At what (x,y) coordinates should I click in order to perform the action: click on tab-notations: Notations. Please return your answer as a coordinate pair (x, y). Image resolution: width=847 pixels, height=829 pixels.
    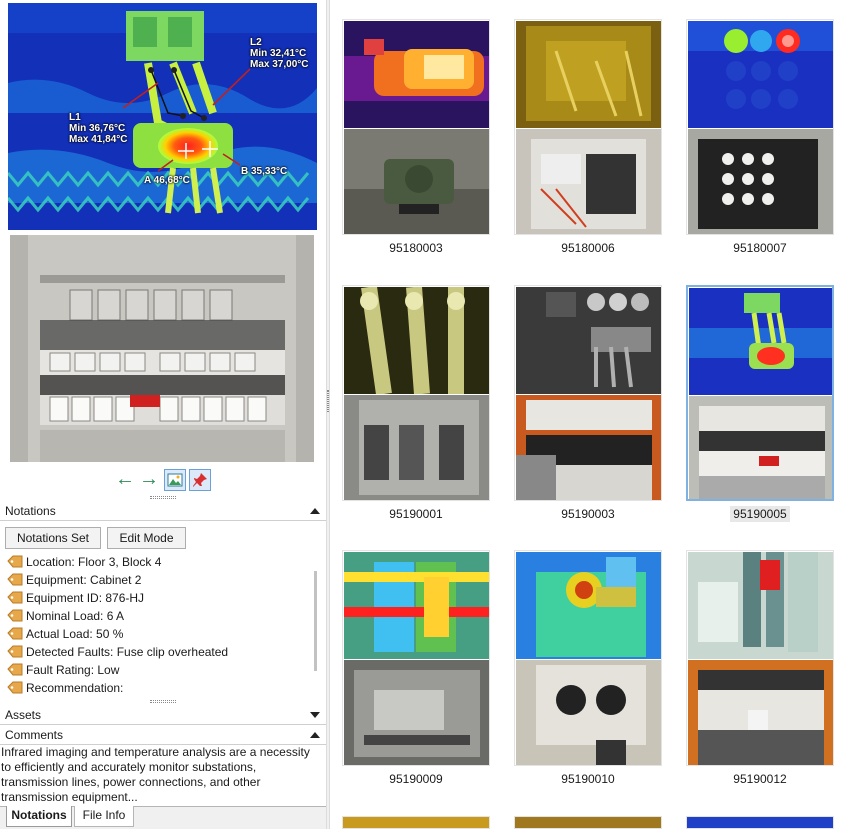
    Looking at the image, I should click on (39, 816).